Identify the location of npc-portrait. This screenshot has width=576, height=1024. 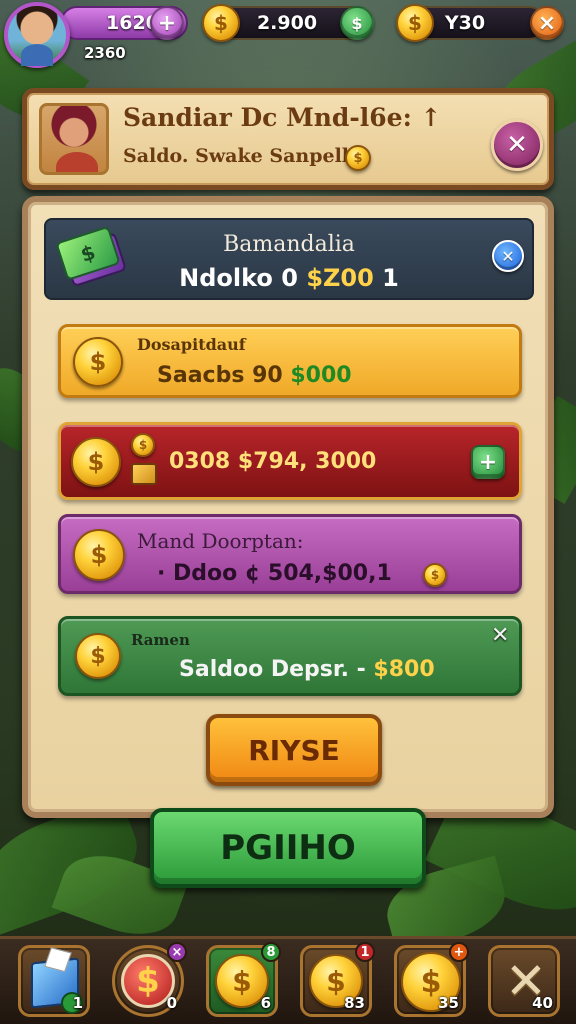
(74, 139).